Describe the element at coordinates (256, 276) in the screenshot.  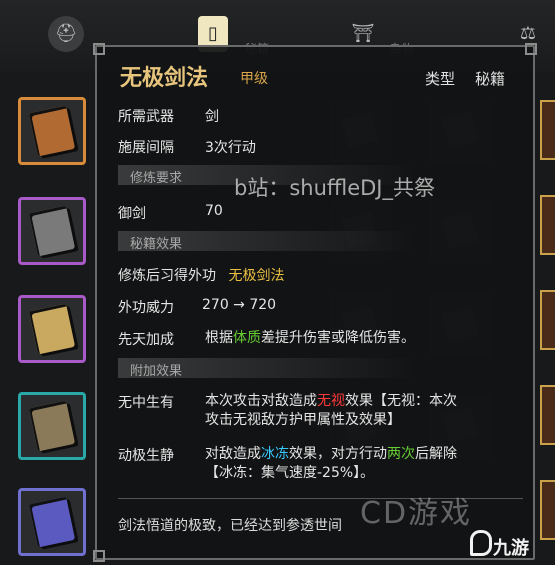
I see `learn-skill-value: 无极剑法` at that location.